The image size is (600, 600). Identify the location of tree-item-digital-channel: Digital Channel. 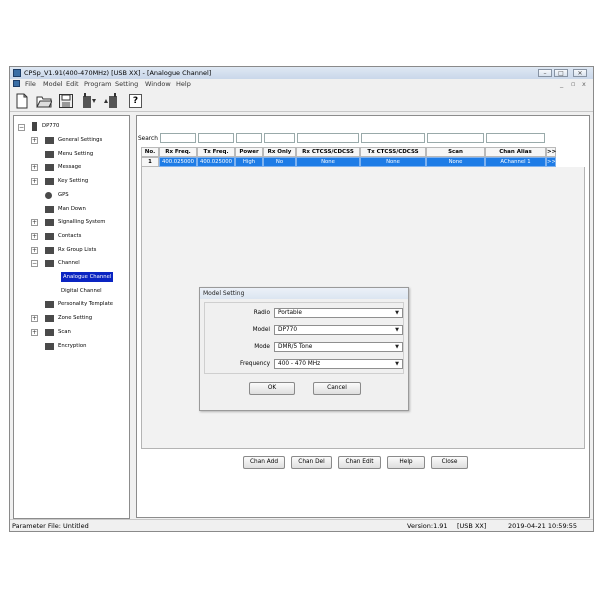
(81, 291).